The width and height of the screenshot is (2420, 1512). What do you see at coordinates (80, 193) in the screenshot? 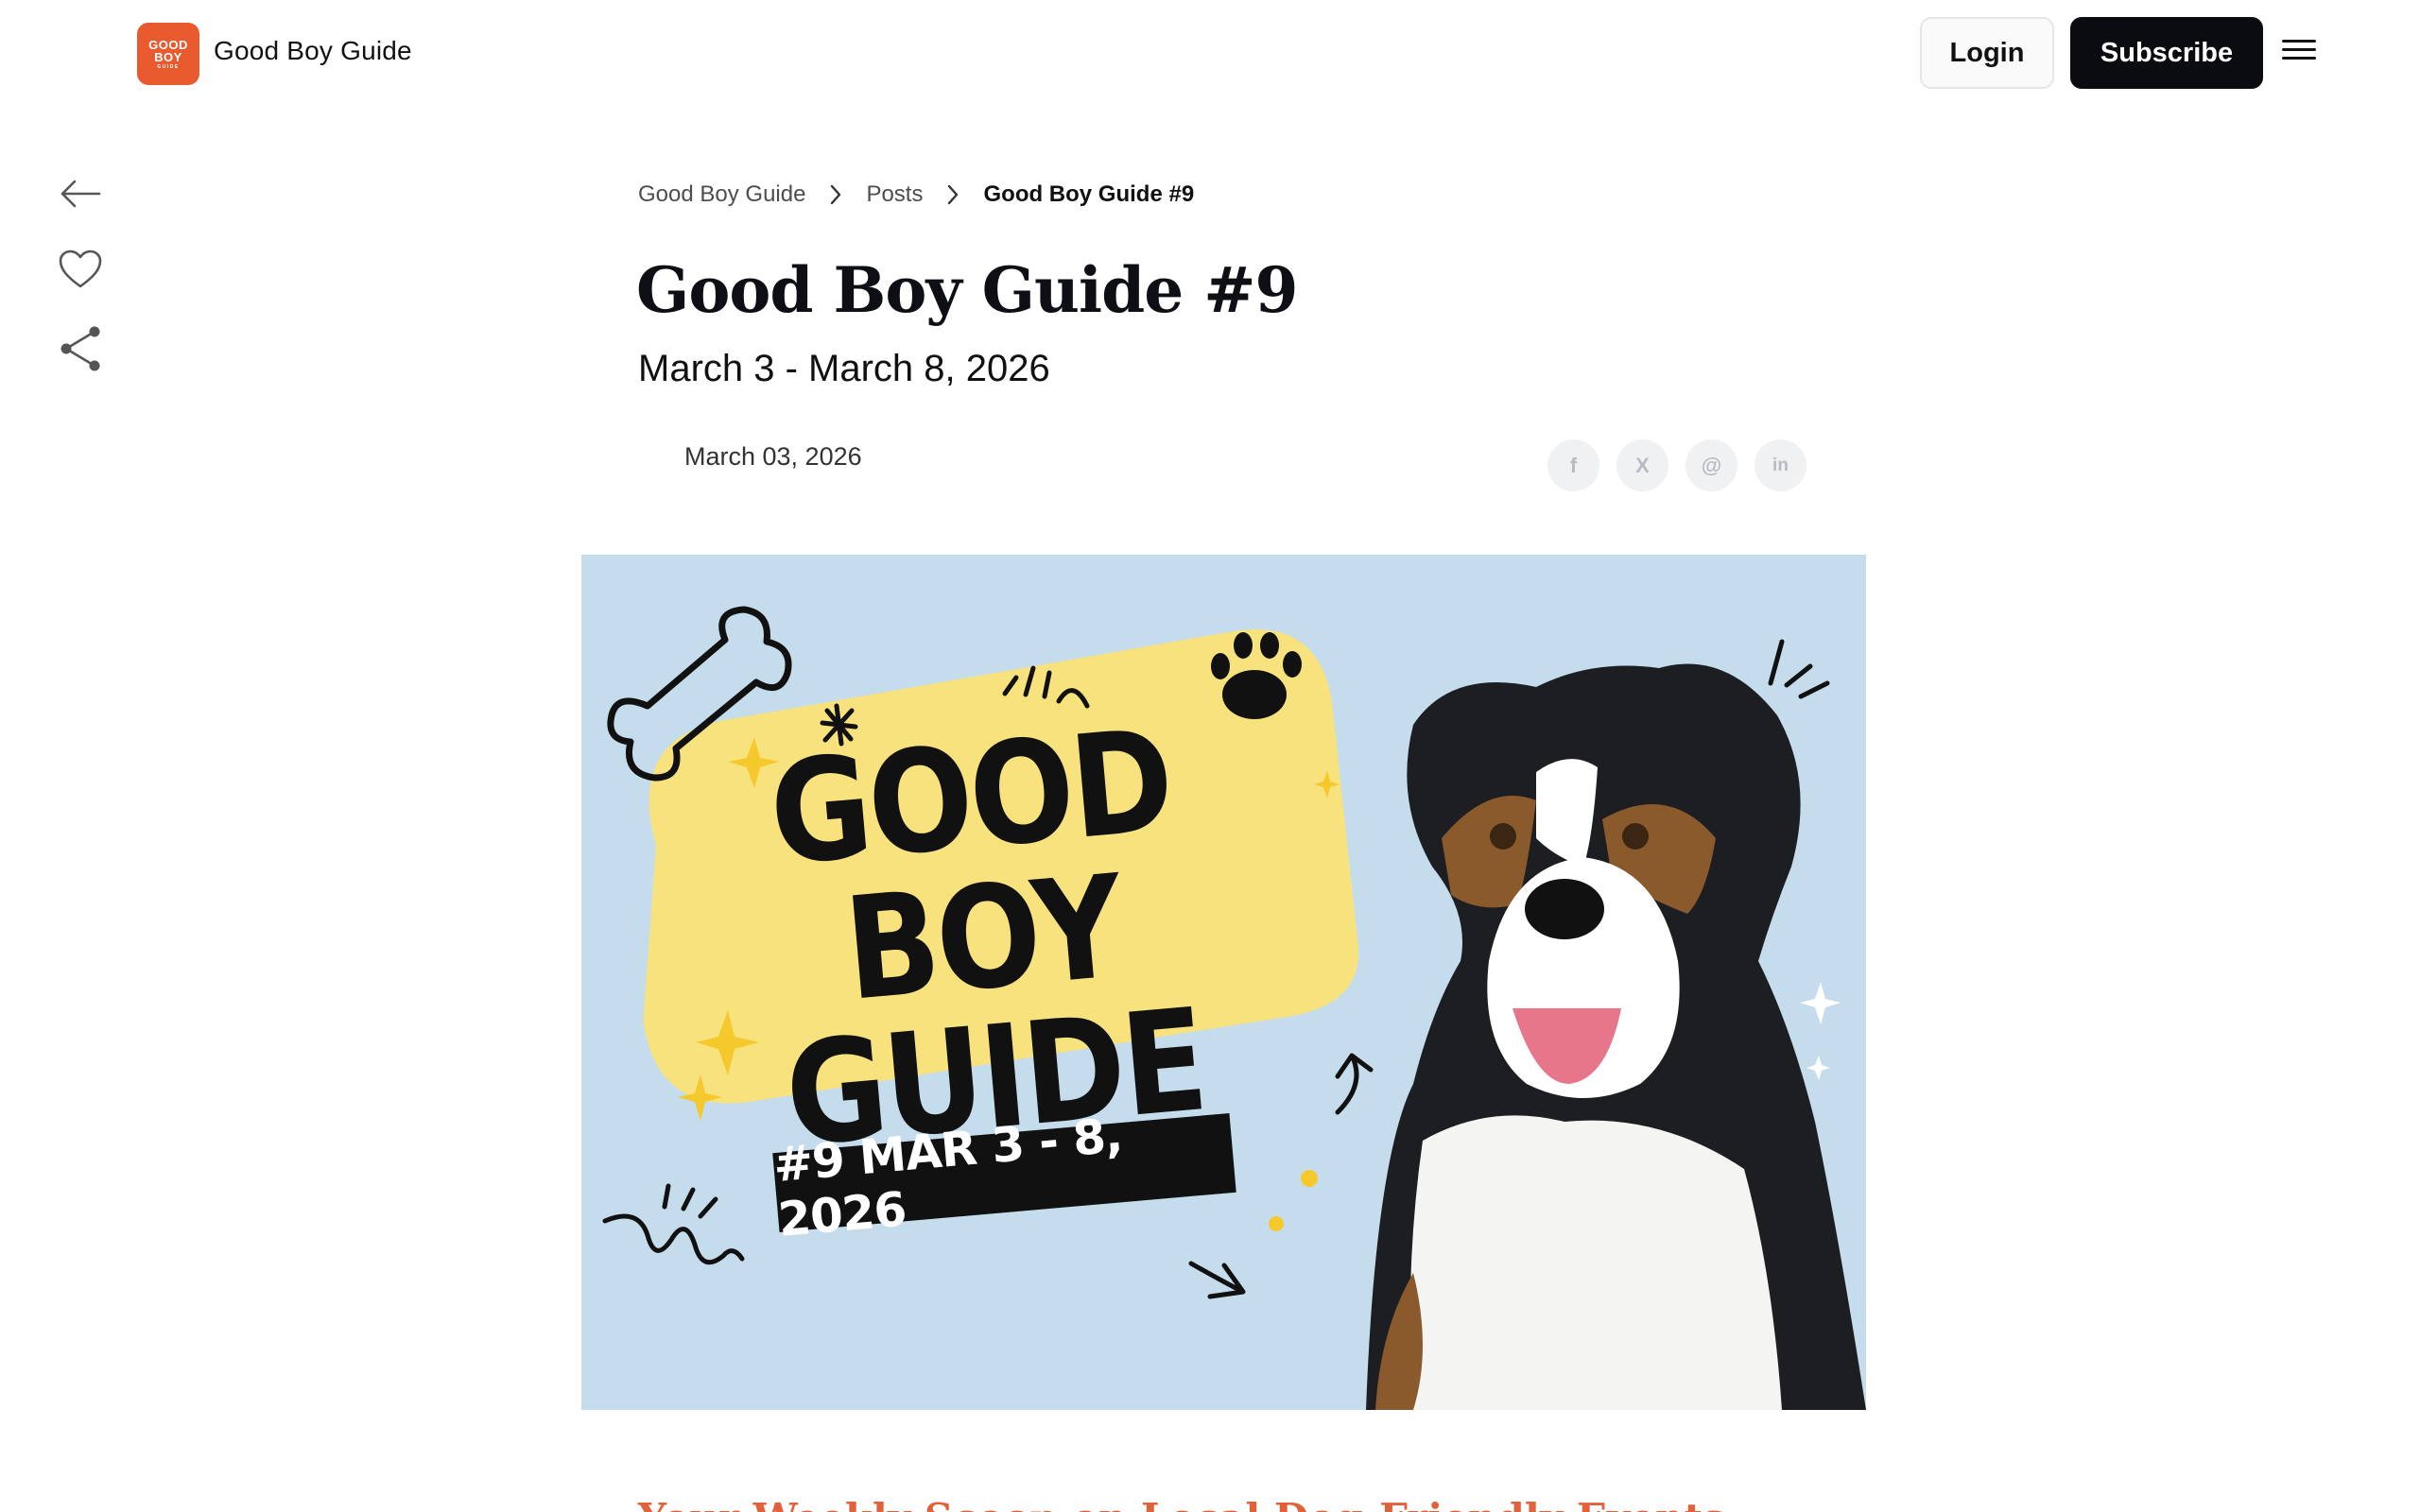
I see `arrow-left-icon` at bounding box center [80, 193].